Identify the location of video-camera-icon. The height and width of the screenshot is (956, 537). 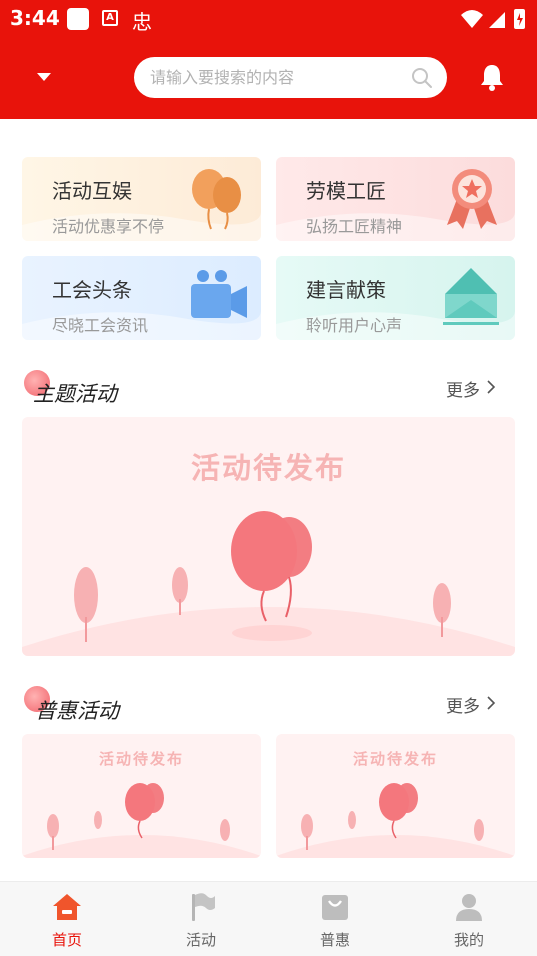
(219, 294).